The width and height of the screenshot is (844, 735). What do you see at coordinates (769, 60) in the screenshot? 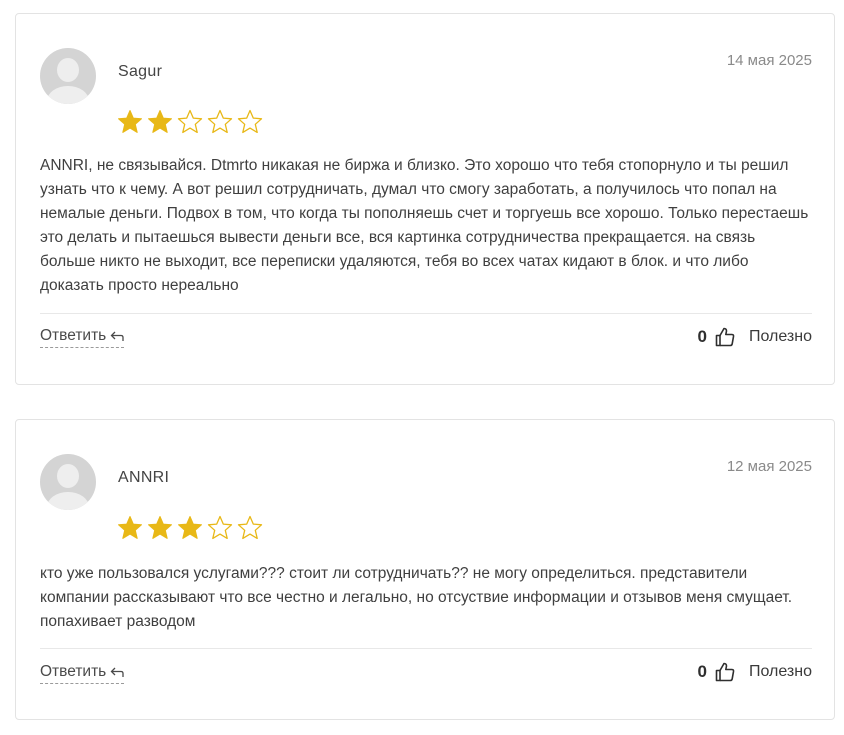
I see `review-date: 14 мая 2025` at bounding box center [769, 60].